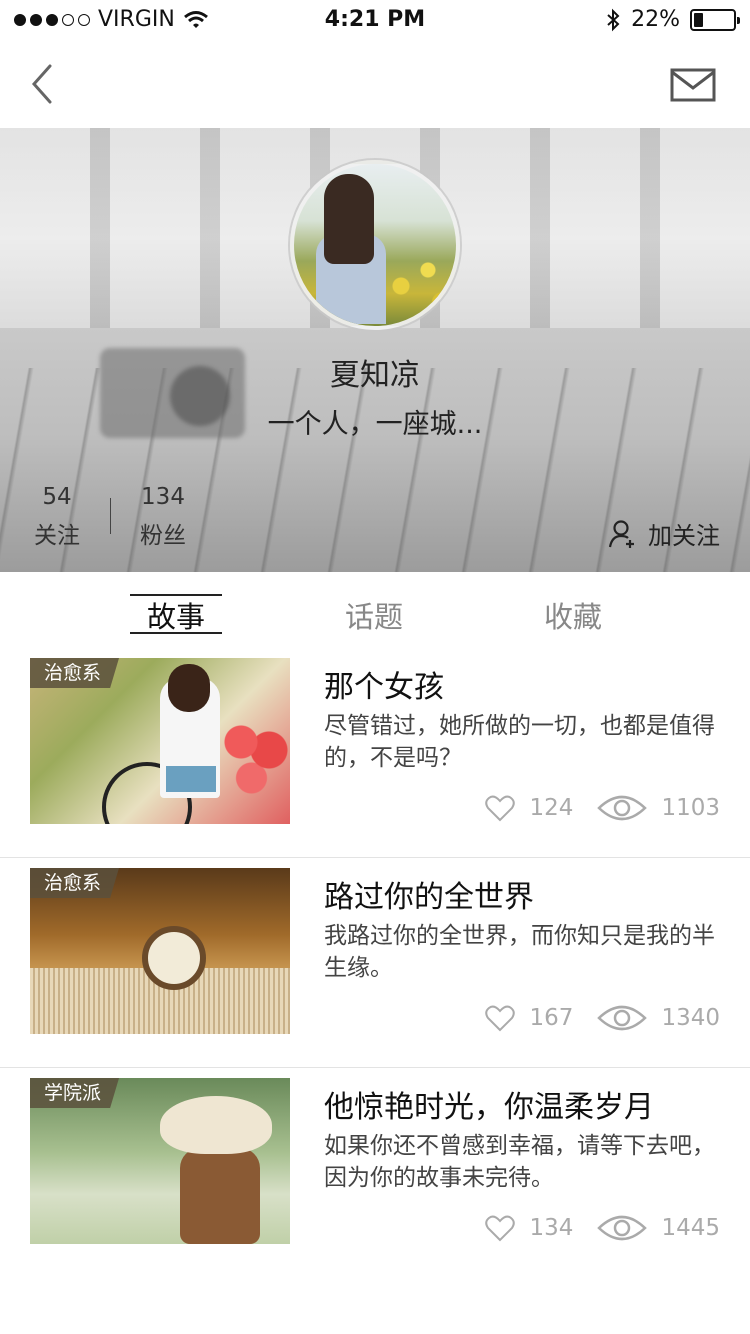 Image resolution: width=750 pixels, height=1334 pixels. Describe the element at coordinates (160, 1161) in the screenshot. I see `story-thumbnail: 学院派` at that location.